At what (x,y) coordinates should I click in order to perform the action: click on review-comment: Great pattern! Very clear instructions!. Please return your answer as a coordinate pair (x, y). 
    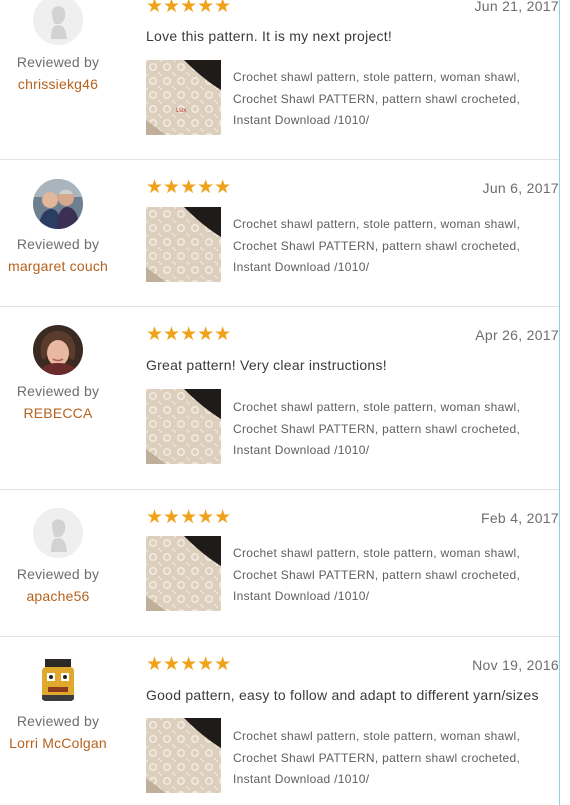
    Looking at the image, I should click on (266, 365).